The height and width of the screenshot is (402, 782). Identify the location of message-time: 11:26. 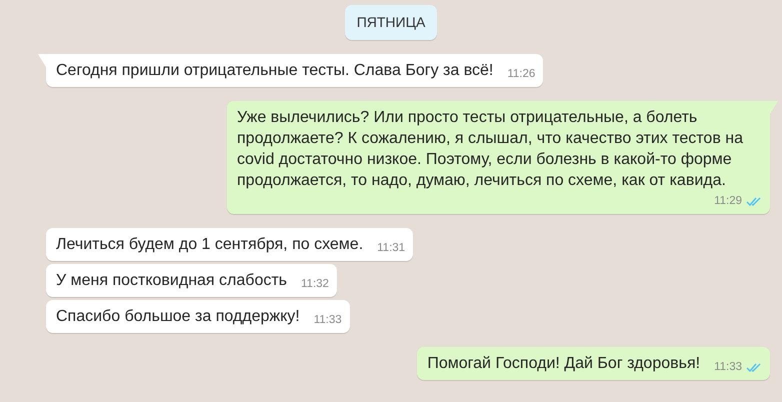
(521, 74).